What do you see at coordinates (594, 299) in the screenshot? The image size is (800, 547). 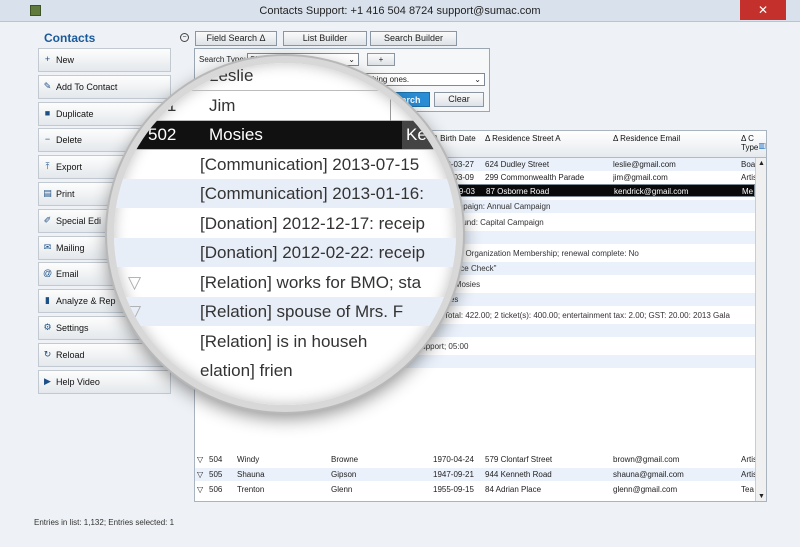 I see `detail-text: mosies` at bounding box center [594, 299].